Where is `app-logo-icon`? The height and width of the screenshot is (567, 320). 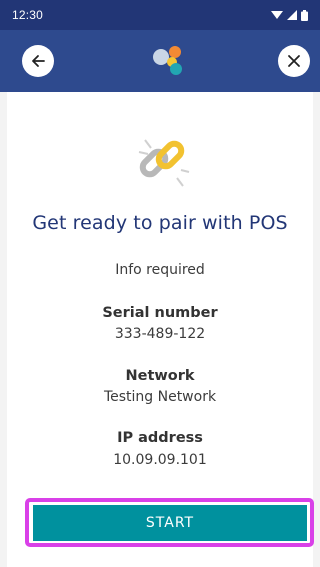
app-logo-icon is located at coordinates (167, 60).